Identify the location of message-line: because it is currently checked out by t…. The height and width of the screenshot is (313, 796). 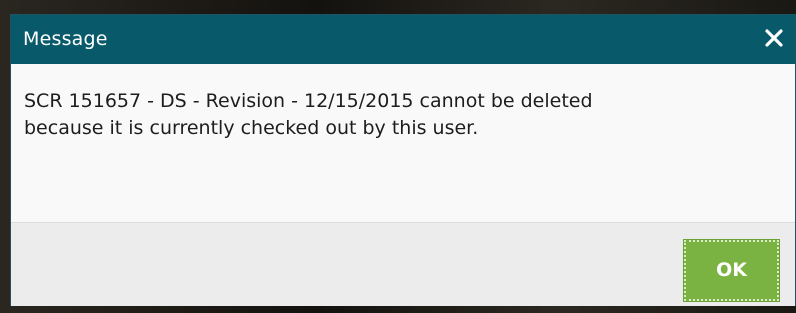
(251, 128).